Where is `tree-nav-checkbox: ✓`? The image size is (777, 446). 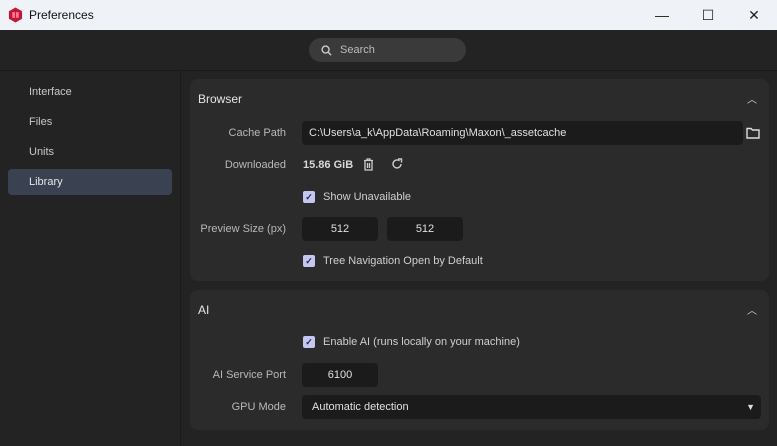 tree-nav-checkbox: ✓ is located at coordinates (309, 261).